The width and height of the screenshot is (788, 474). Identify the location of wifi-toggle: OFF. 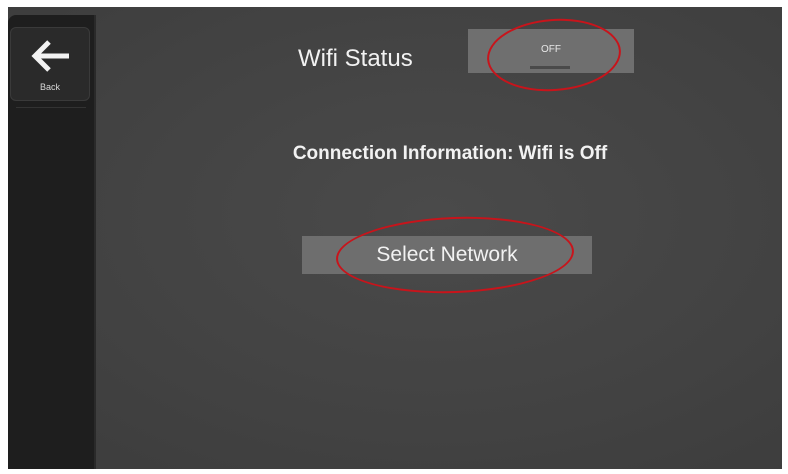
(551, 51).